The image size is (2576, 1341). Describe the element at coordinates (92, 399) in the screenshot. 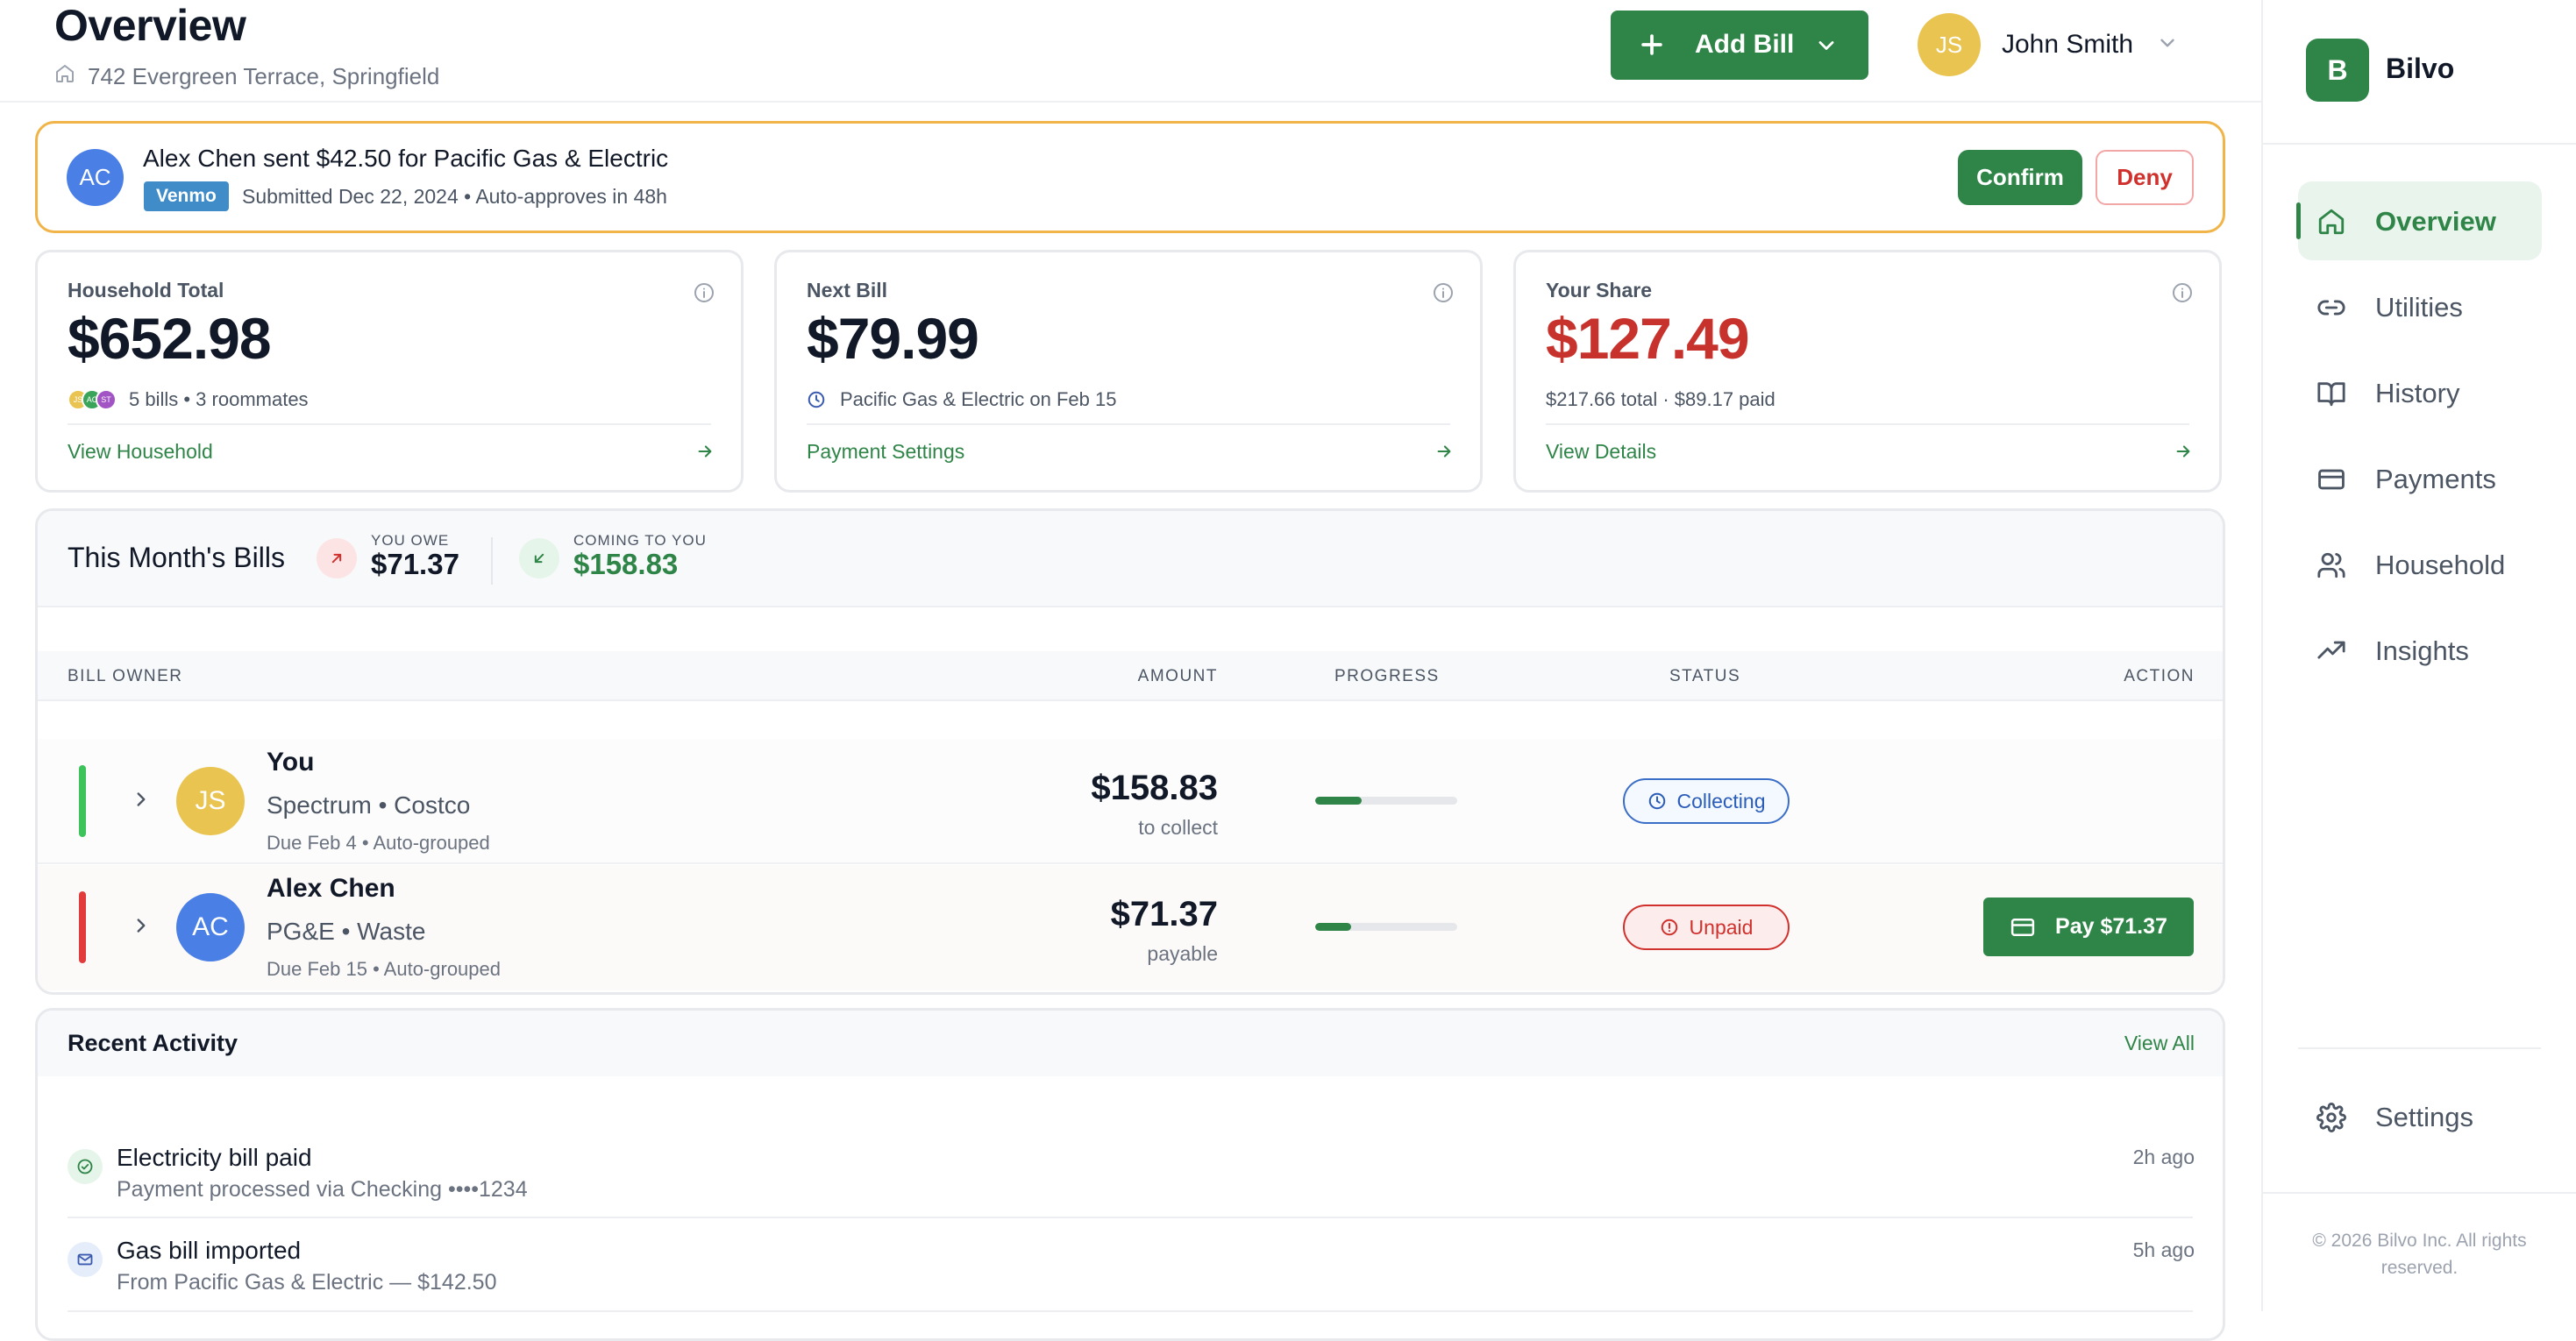

I see `roommate-avatars: JS AC ST` at that location.